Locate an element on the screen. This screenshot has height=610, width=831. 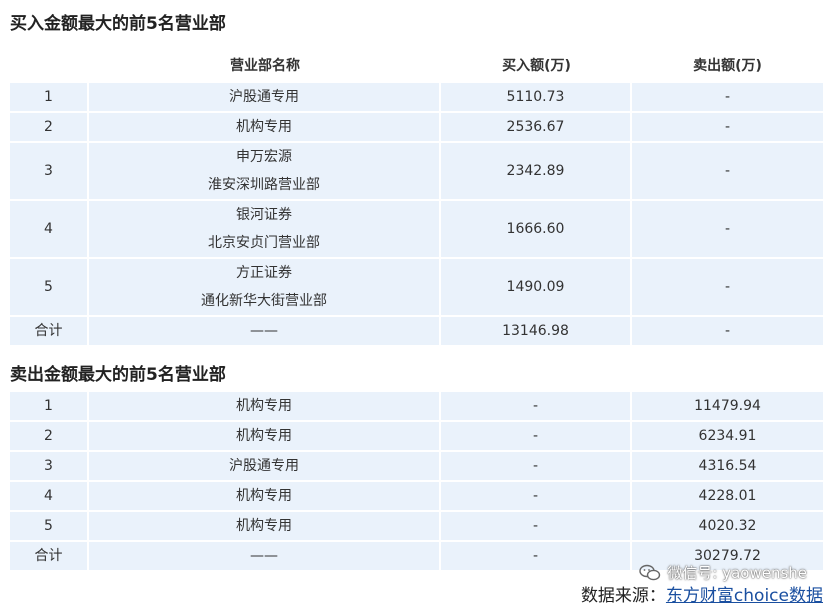
header-rank is located at coordinates (49, 64).